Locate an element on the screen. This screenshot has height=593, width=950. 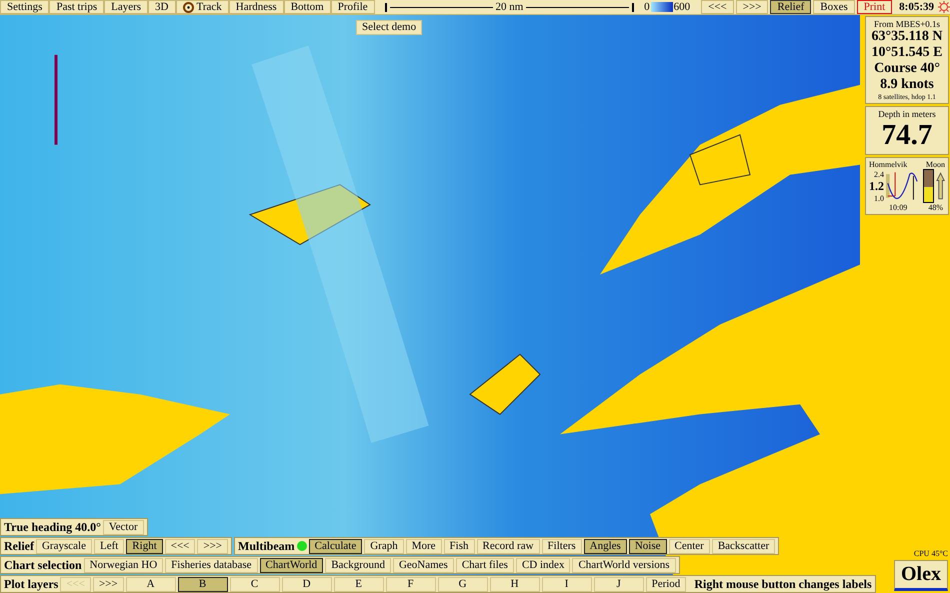
toolbar-button: Track is located at coordinates (202, 7).